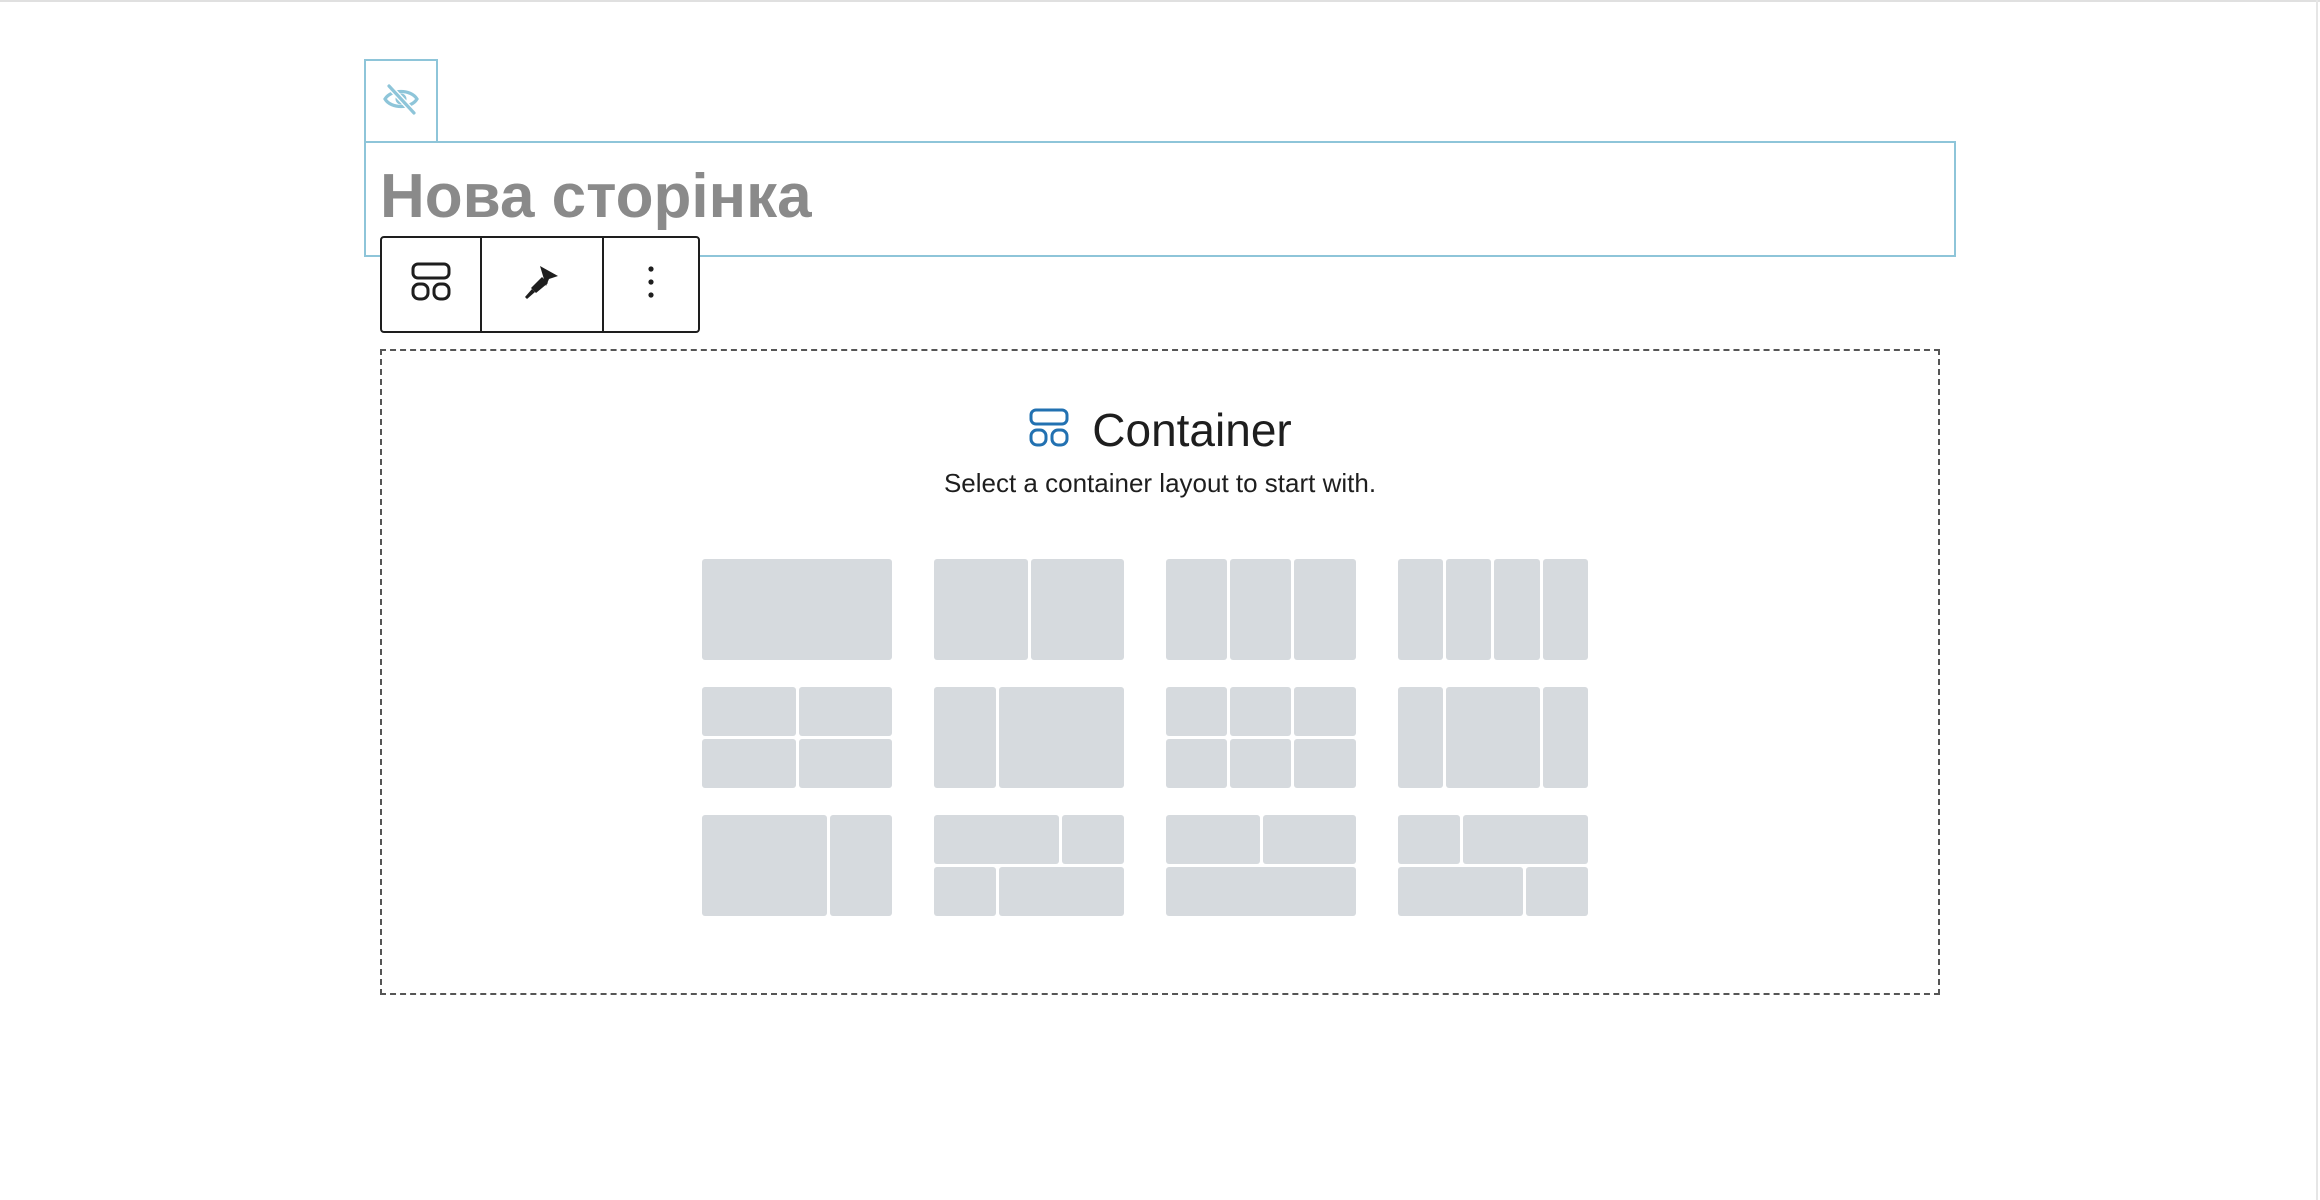 The height and width of the screenshot is (1200, 2320). I want to click on block-type-button, so click(431, 284).